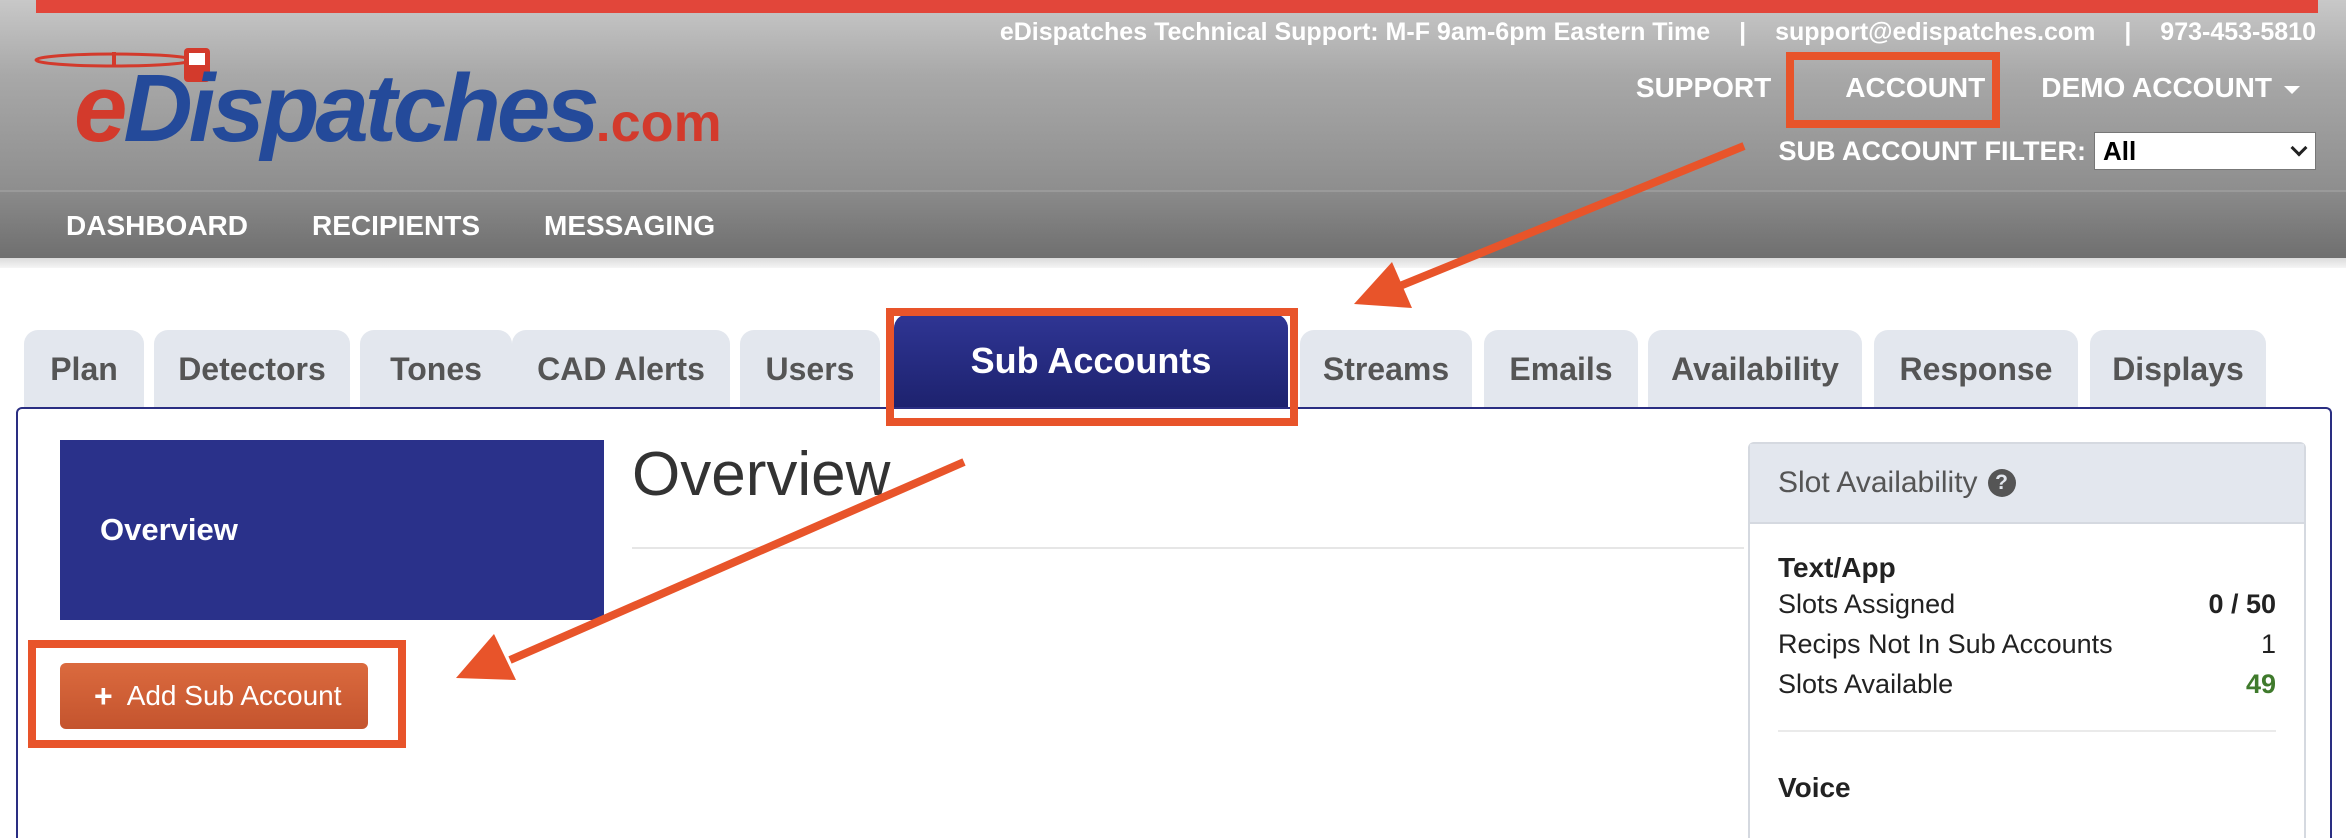 This screenshot has width=2346, height=838. Describe the element at coordinates (1755, 369) in the screenshot. I see `tab-availability: Availability` at that location.